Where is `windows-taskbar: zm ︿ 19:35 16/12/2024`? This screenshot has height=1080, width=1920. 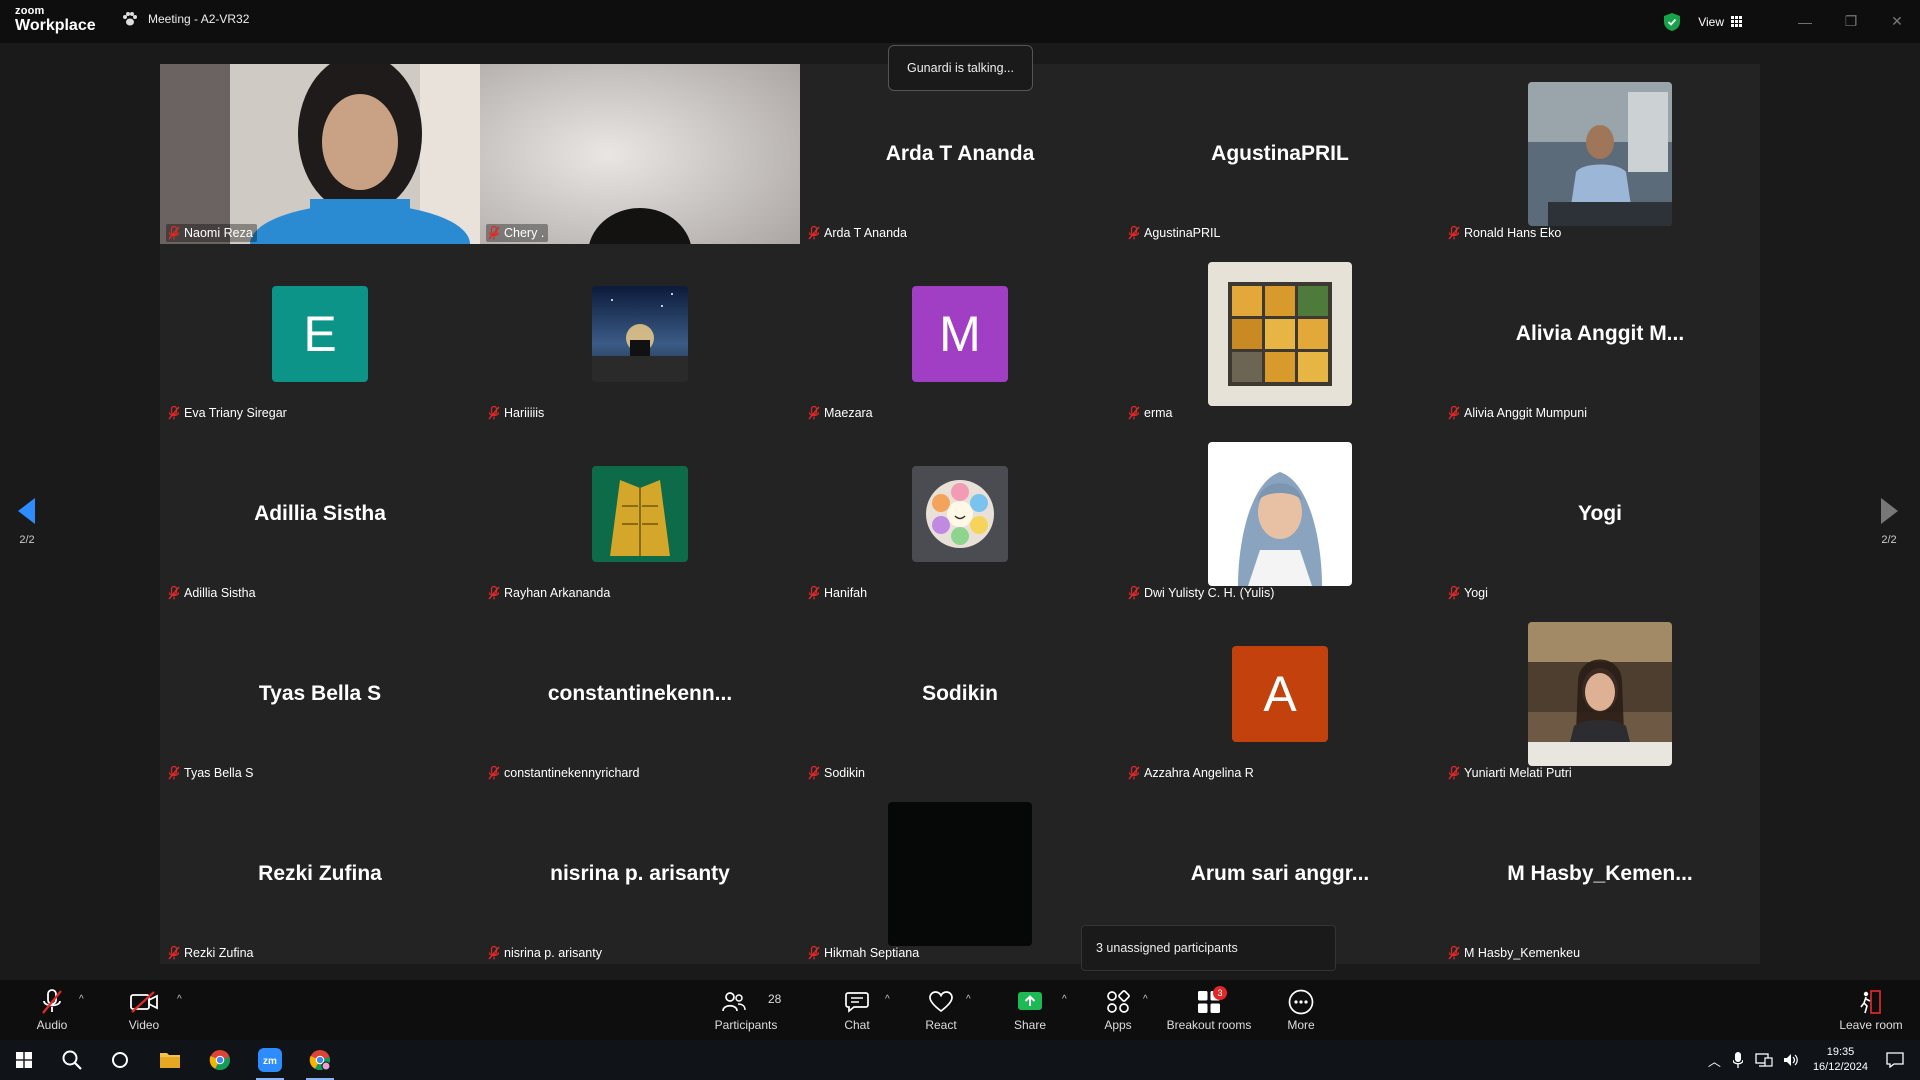 windows-taskbar: zm ︿ 19:35 16/12/2024 is located at coordinates (960, 1060).